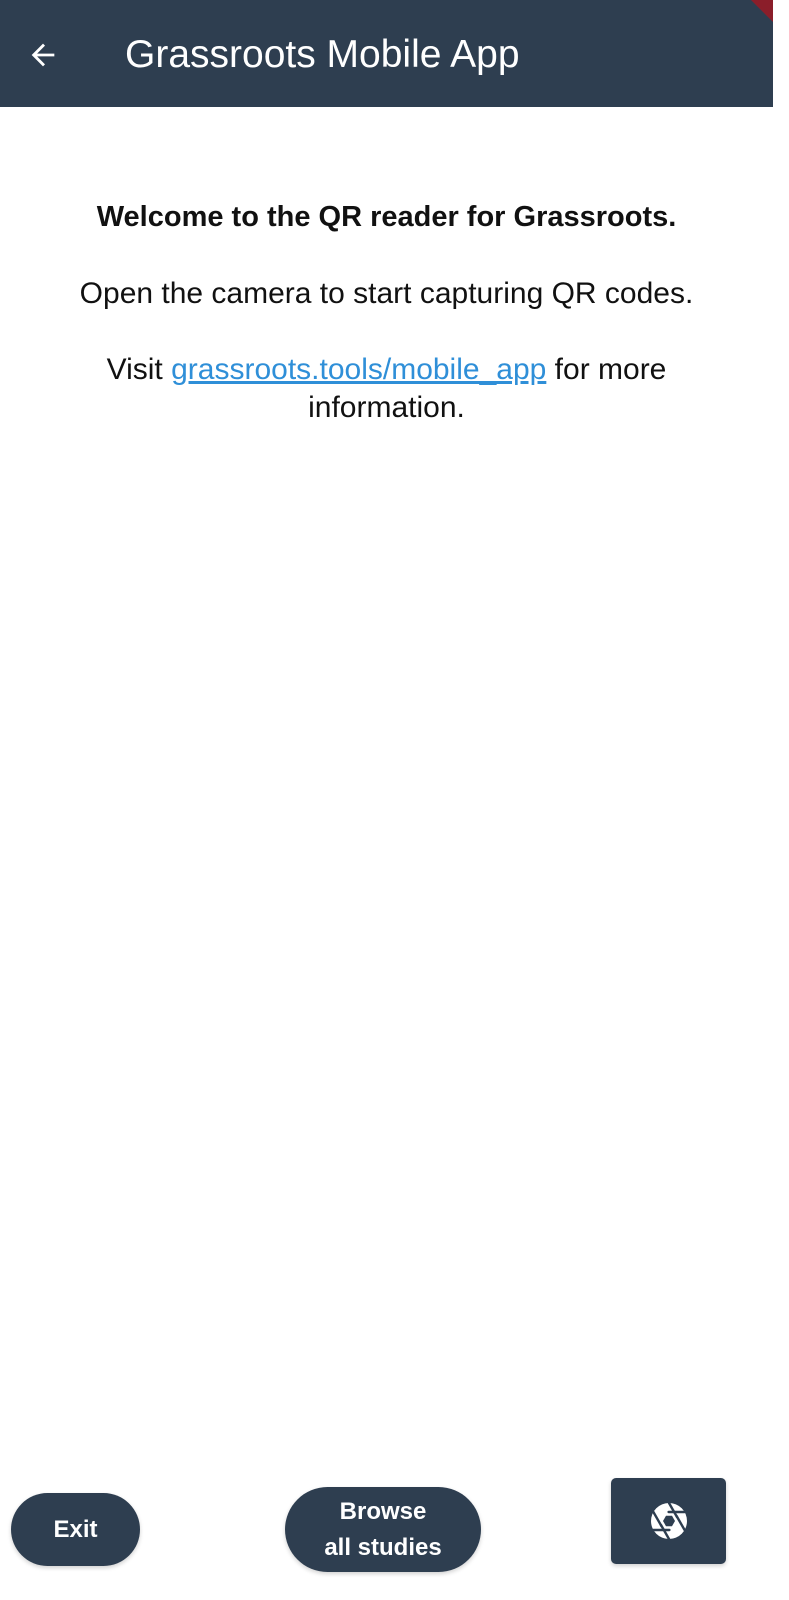 Image resolution: width=789 pixels, height=1600 pixels. I want to click on welcome-heading: Welcome to the QR reader for Grassroots., so click(386, 217).